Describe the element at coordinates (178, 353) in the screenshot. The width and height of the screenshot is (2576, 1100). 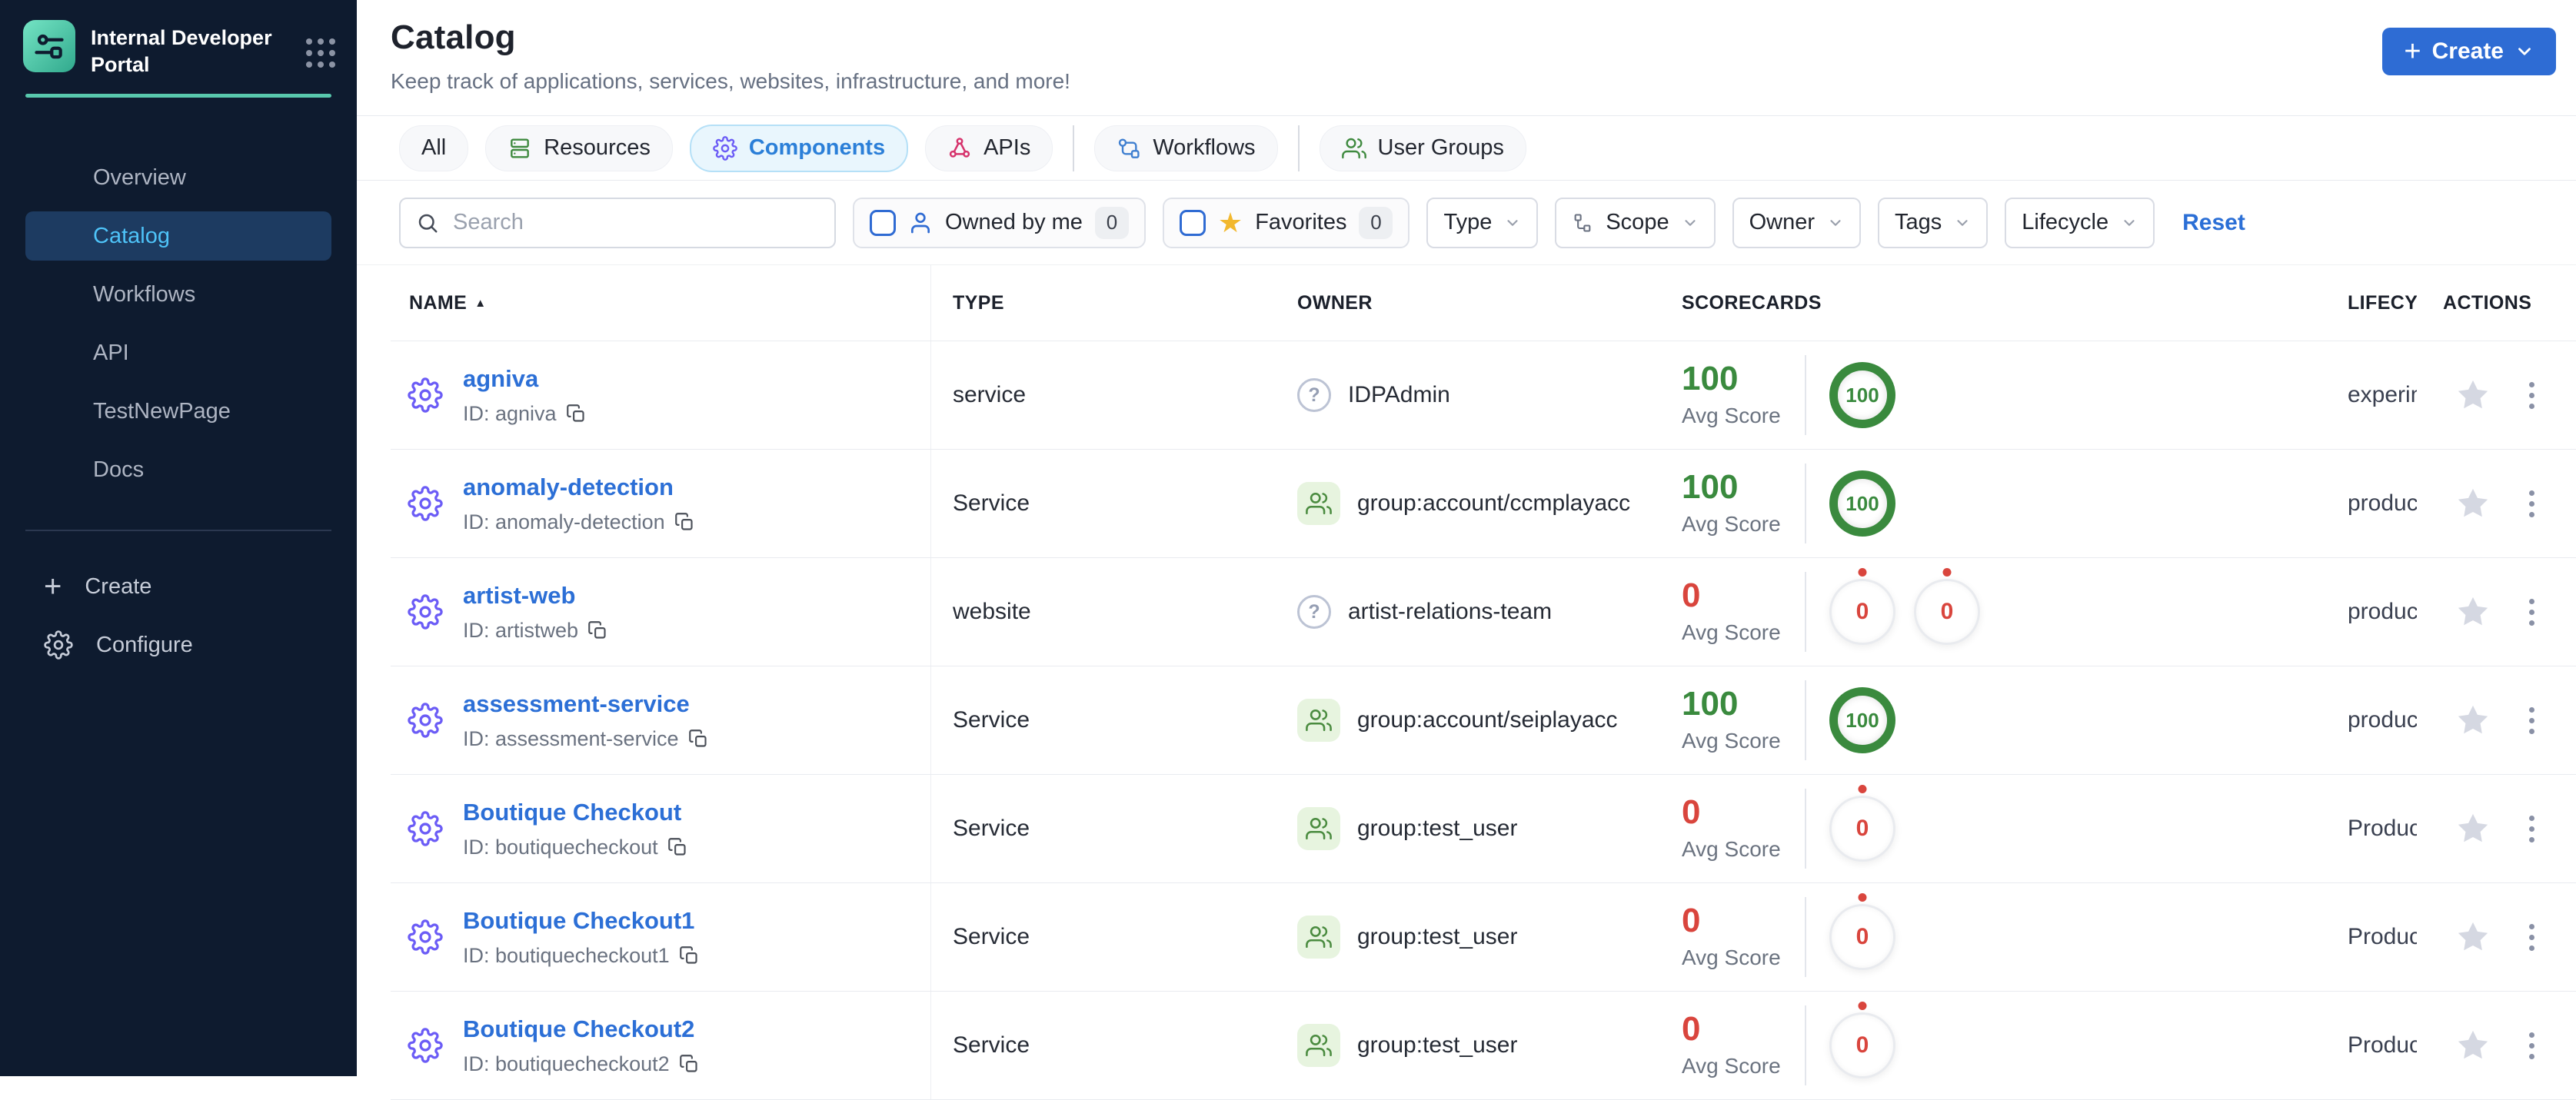
I see `sidebar-item-api: API` at that location.